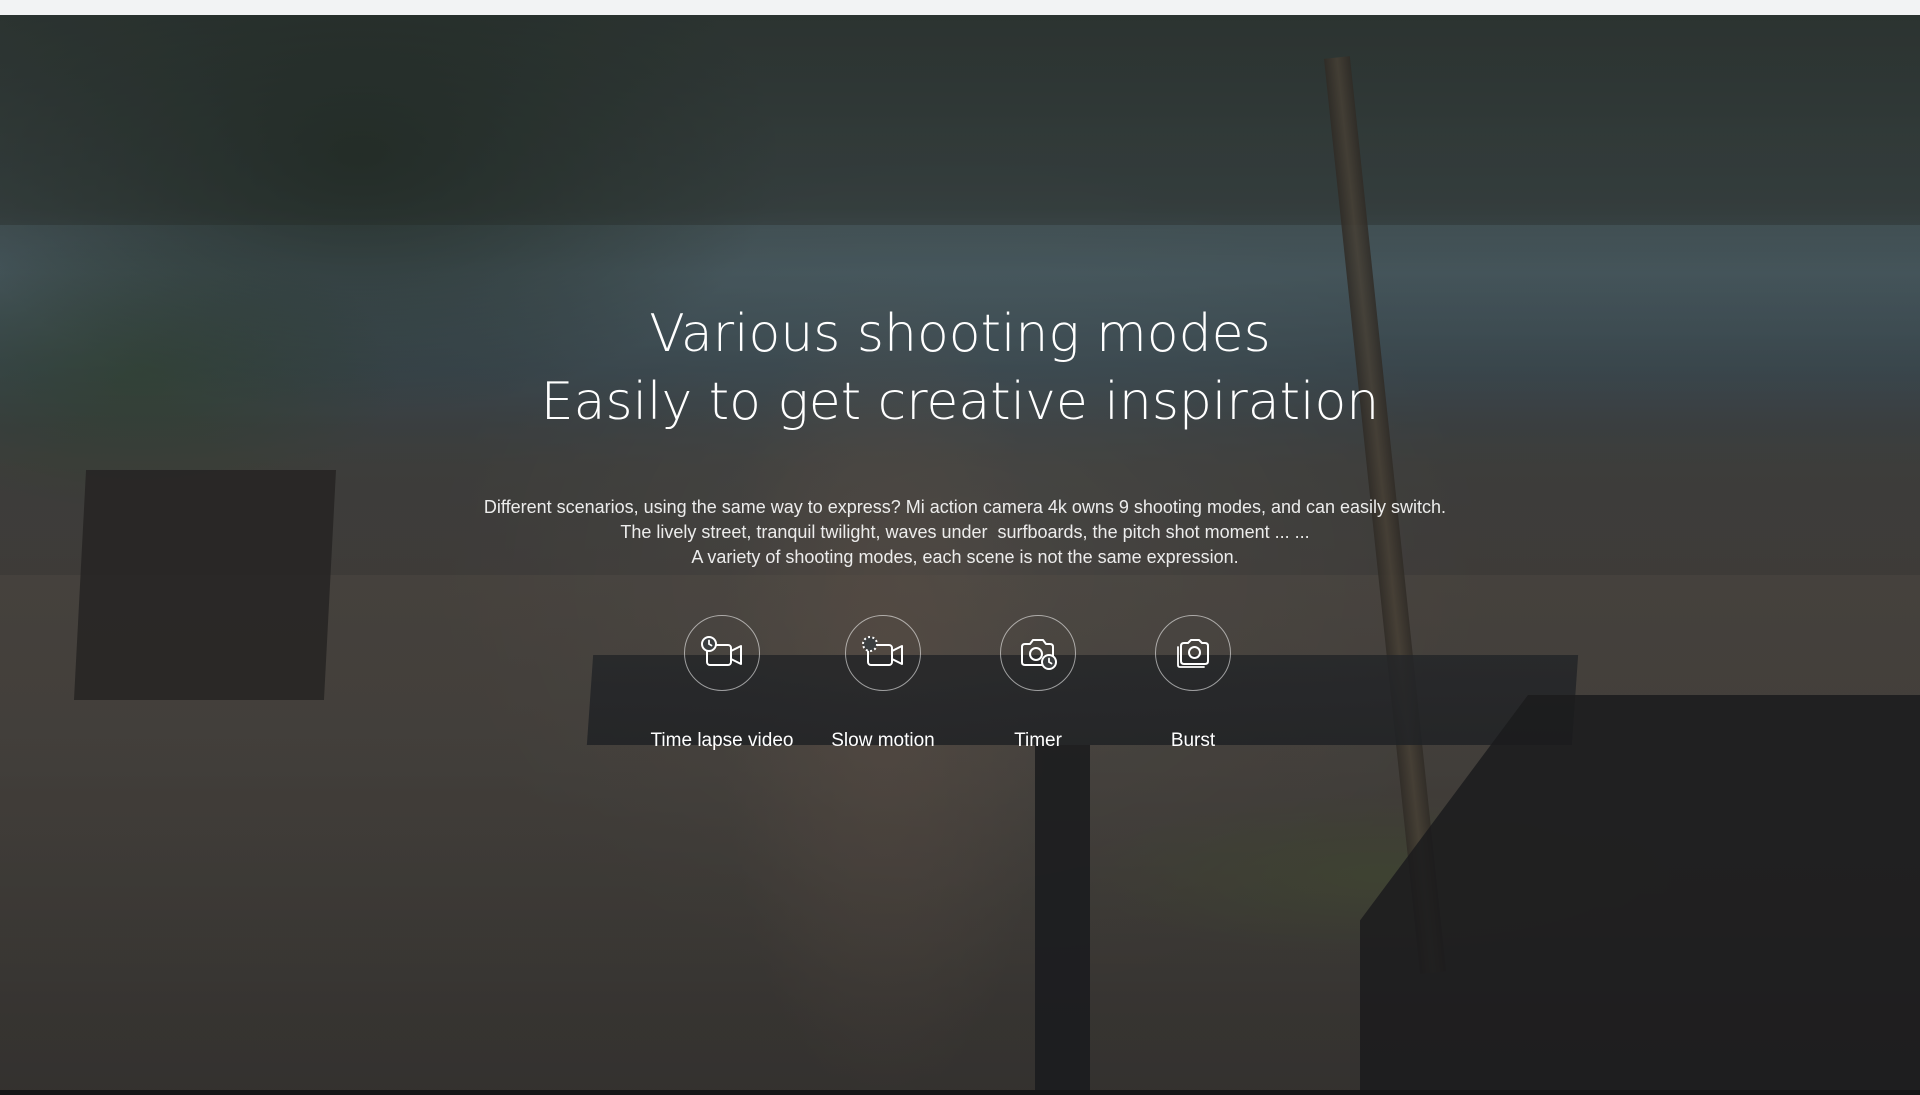 The image size is (1920, 1095). What do you see at coordinates (960, 402) in the screenshot?
I see `headline-line-2: Easily to get creative inspiration` at bounding box center [960, 402].